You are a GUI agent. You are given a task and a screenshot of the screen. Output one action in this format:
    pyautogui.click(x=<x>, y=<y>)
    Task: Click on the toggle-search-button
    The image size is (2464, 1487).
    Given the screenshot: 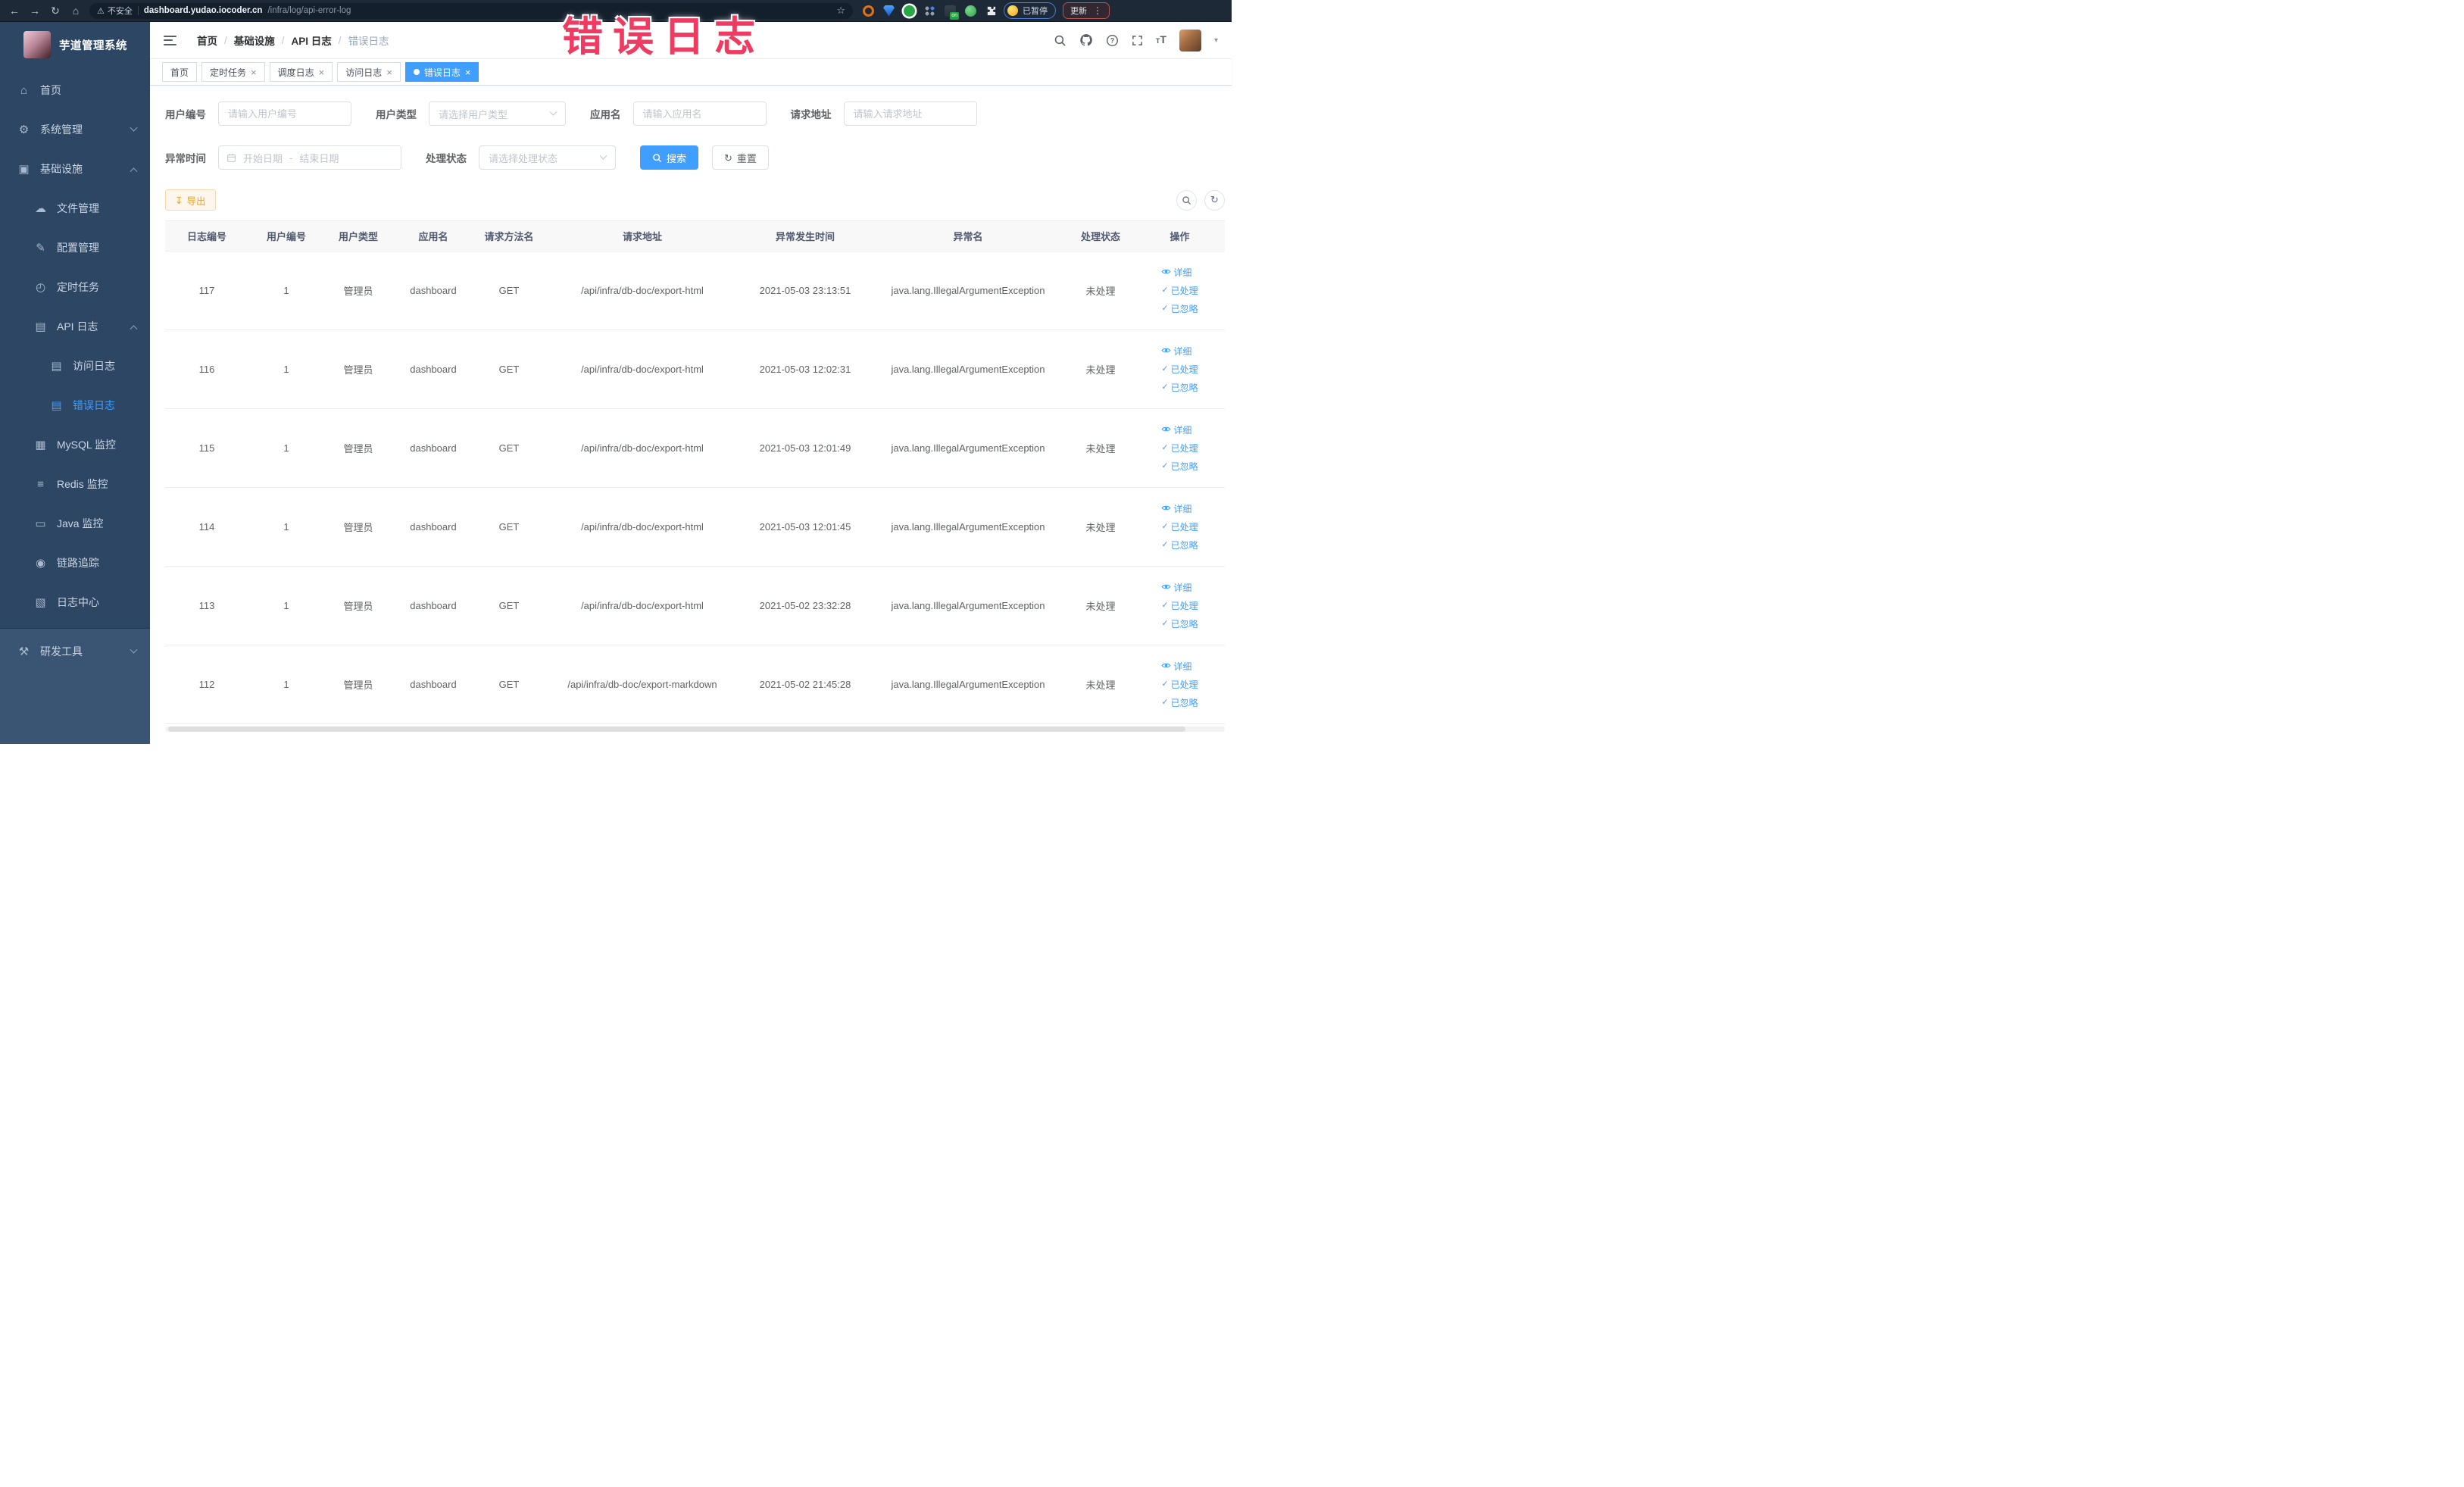 What is the action you would take?
    pyautogui.click(x=1186, y=200)
    